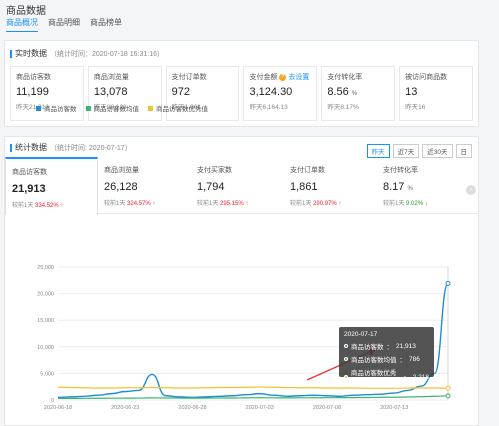 Image resolution: width=499 pixels, height=426 pixels. I want to click on legend-item: 商品访客数, so click(56, 108).